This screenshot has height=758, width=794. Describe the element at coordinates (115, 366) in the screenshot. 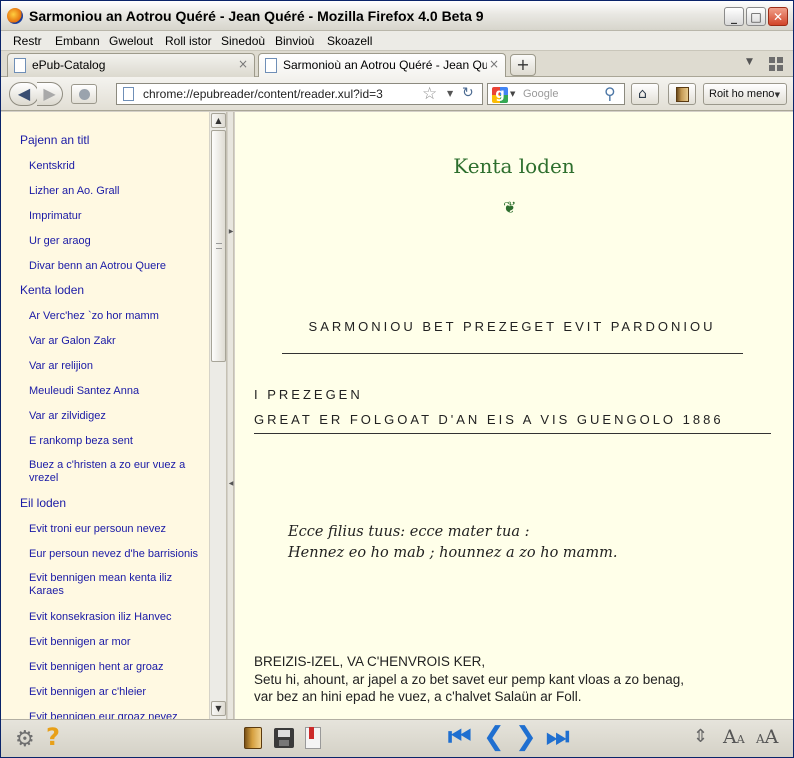

I see `toc-item-relijion: Var ar relijion` at that location.